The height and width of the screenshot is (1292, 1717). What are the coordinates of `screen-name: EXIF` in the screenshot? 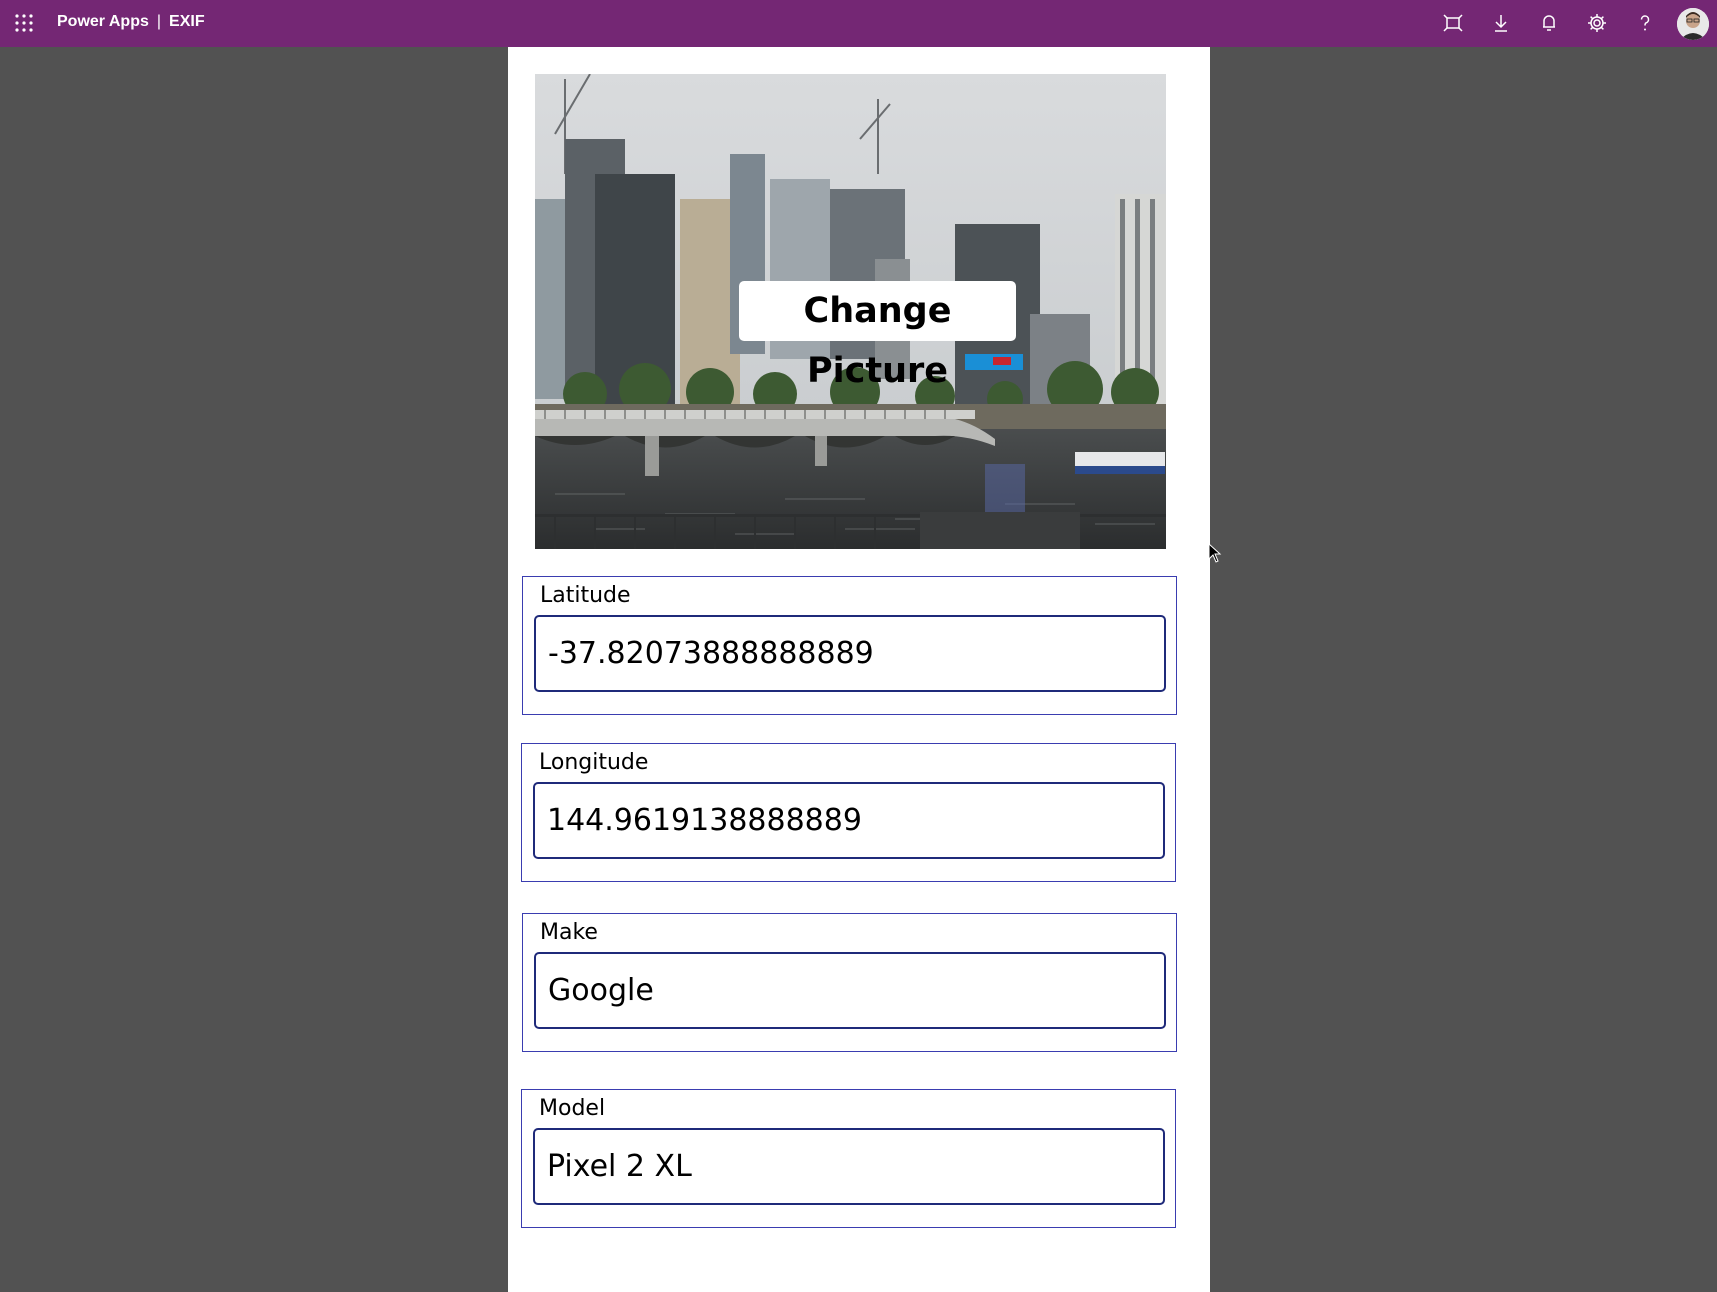 It's located at (187, 21).